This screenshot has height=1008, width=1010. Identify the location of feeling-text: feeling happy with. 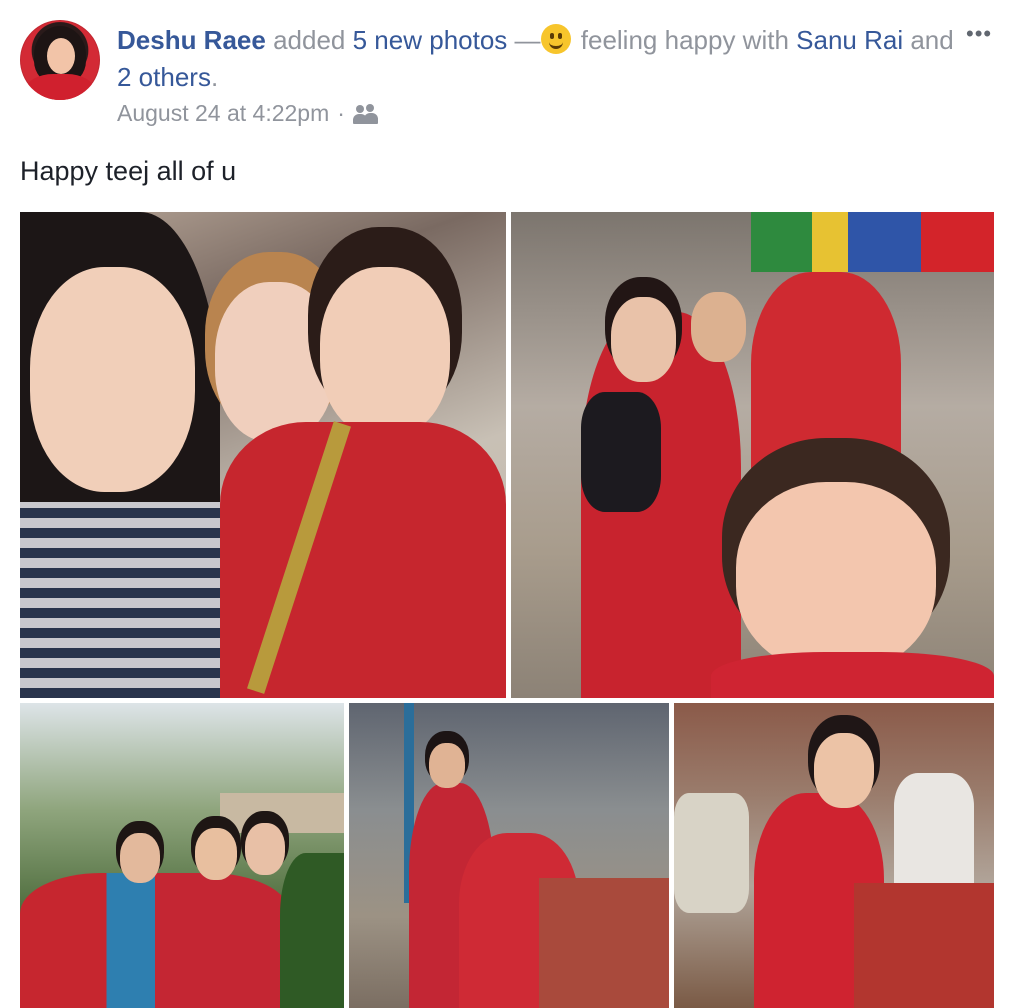
(684, 40).